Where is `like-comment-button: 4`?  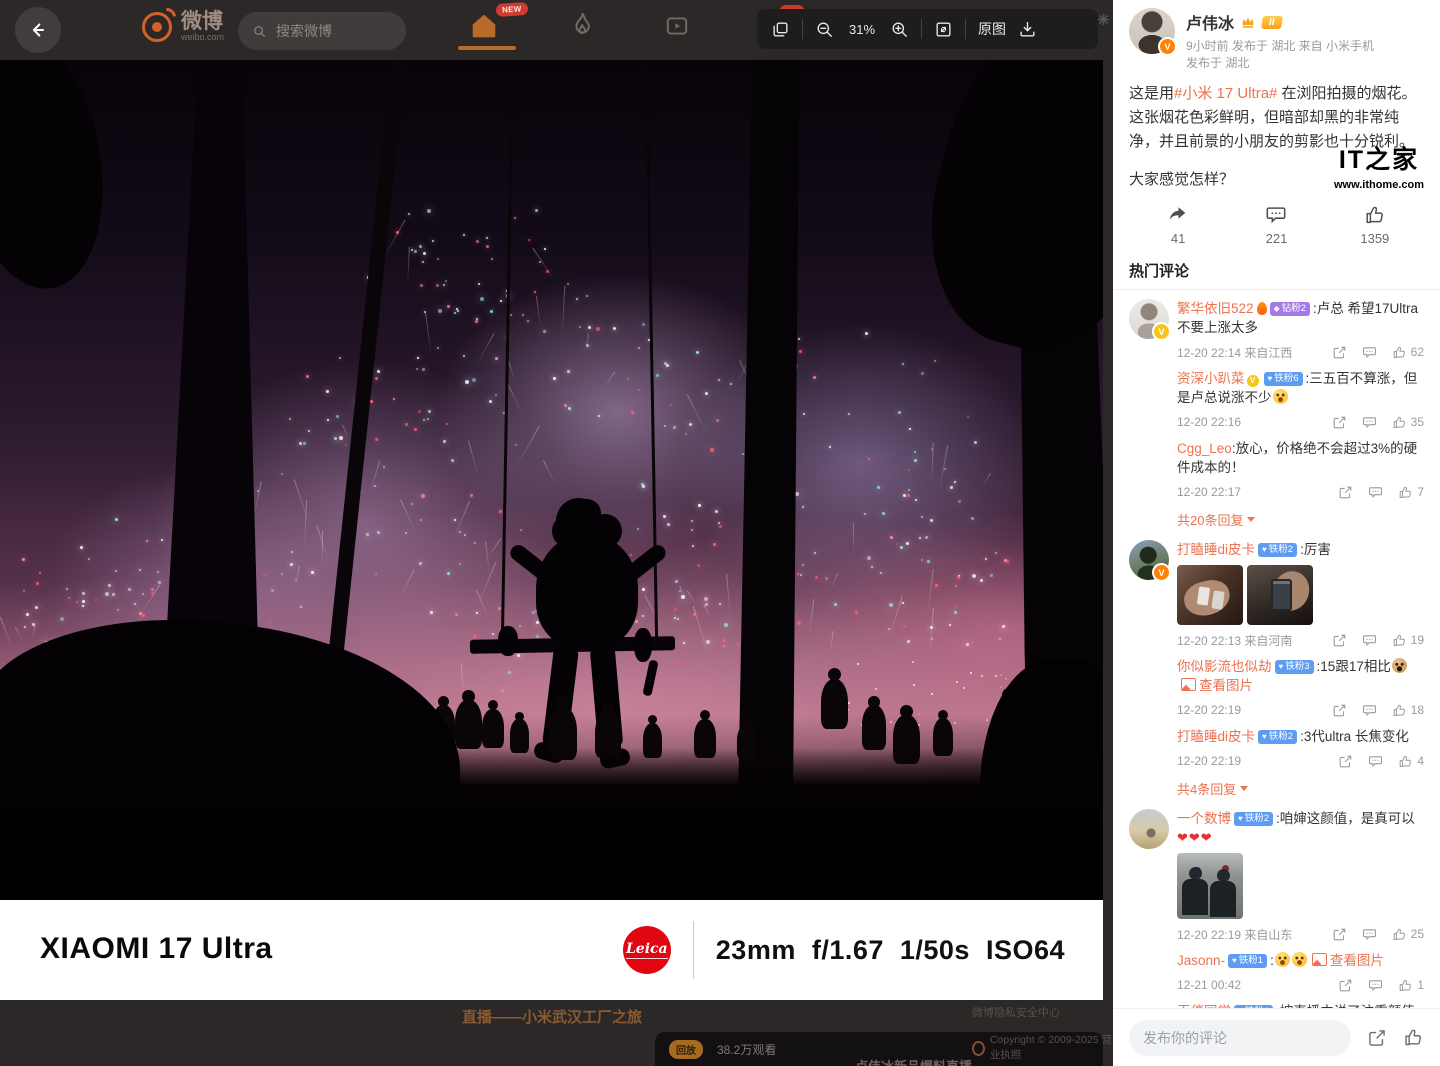 like-comment-button: 4 is located at coordinates (1411, 761).